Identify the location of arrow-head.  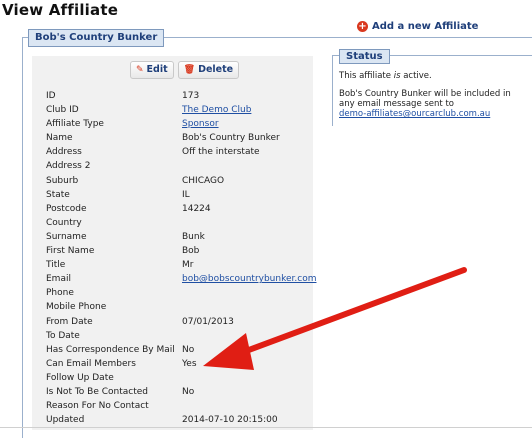
(228, 351).